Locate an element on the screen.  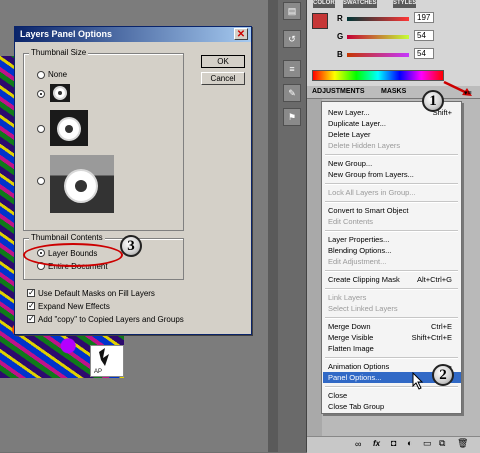
thumbnail-small-radio is located at coordinates (41, 94).